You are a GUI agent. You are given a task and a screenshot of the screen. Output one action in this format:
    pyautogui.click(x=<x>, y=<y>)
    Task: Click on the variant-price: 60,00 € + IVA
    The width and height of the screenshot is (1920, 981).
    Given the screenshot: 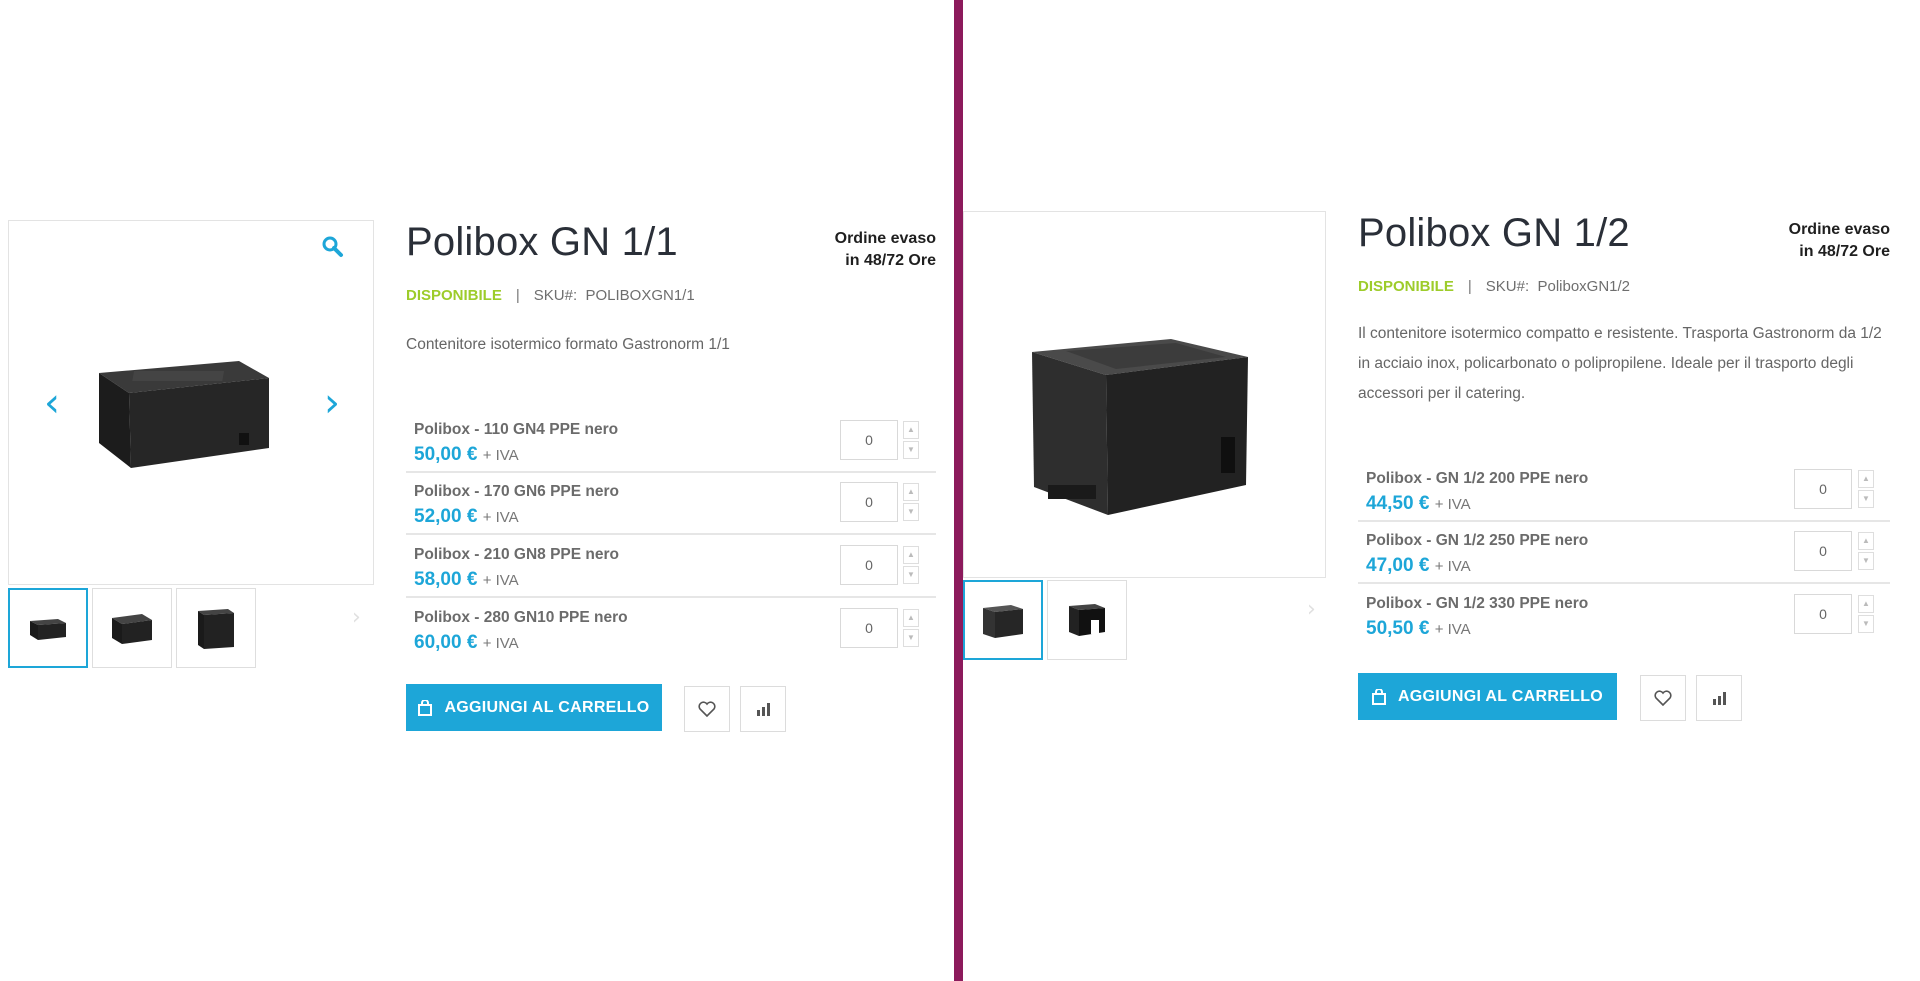 What is the action you would take?
    pyautogui.click(x=466, y=642)
    